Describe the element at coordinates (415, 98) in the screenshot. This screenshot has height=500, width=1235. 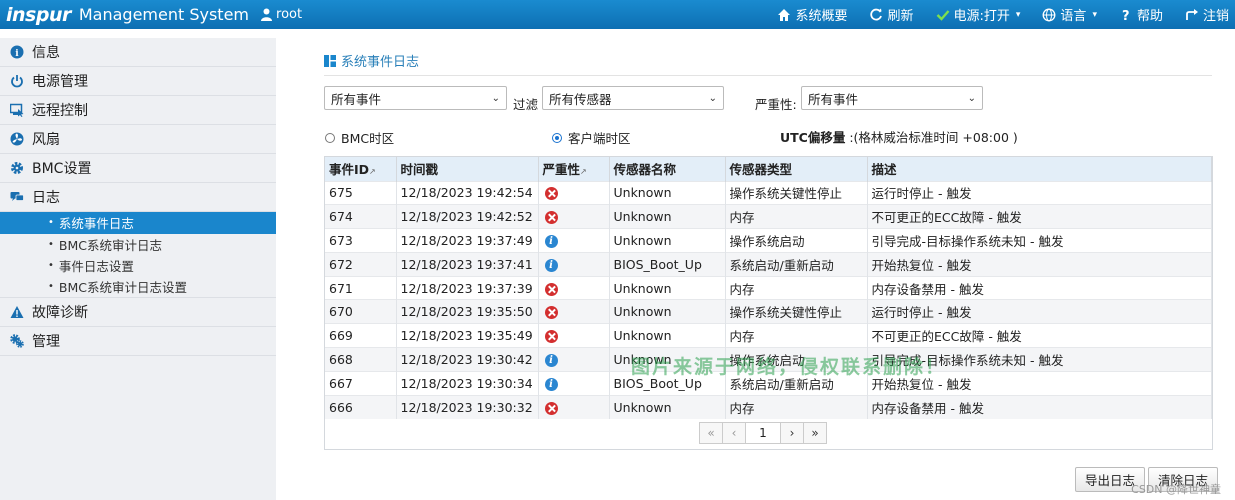
I see `event-type-select: 所有事件 ⌄` at that location.